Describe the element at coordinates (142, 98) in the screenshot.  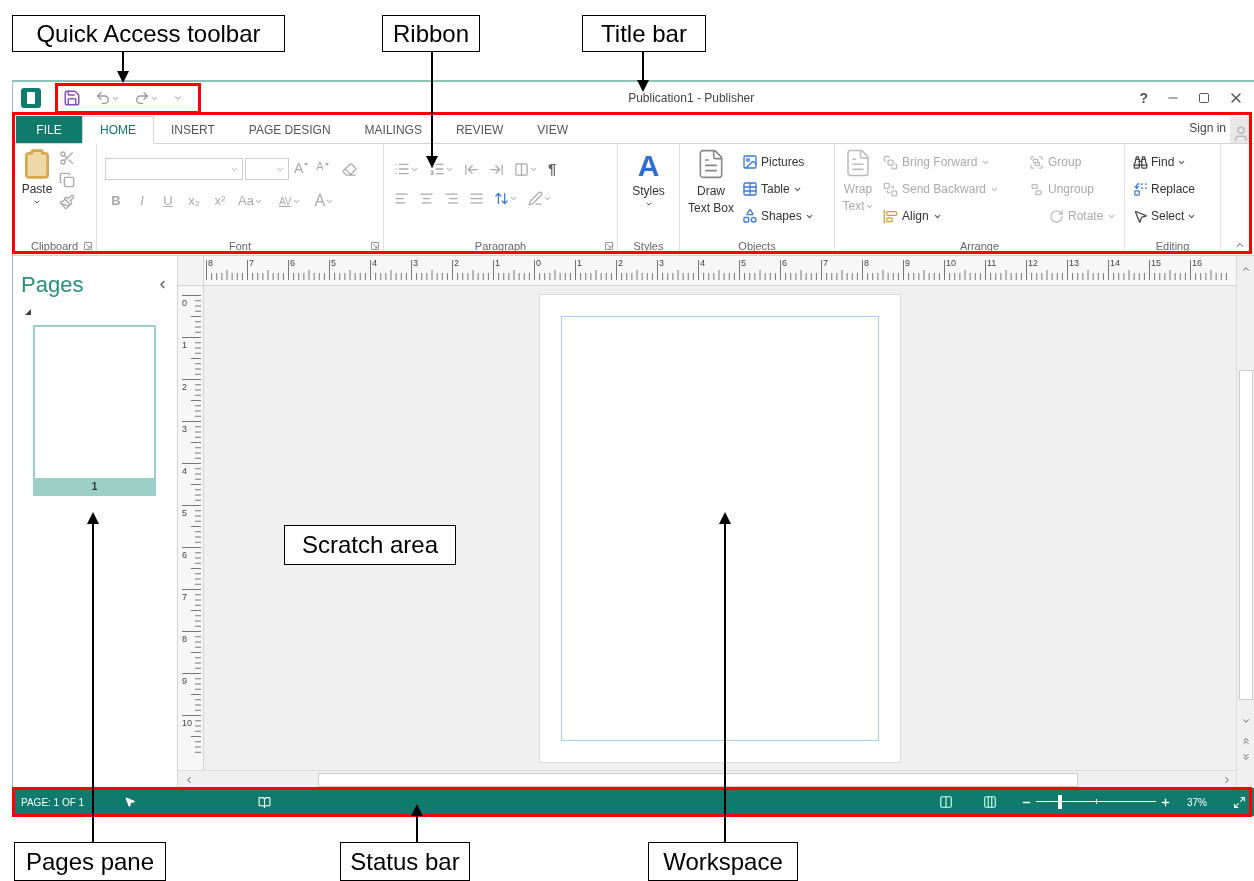
I see `redo-icon` at that location.